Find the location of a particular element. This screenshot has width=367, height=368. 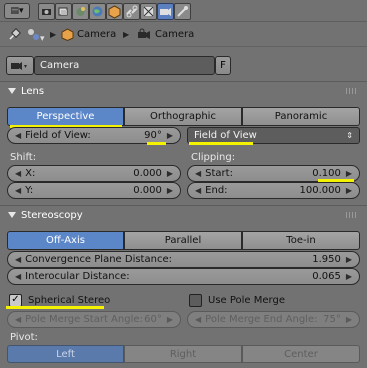

use-pole-merge-label: Use Pole Merge is located at coordinates (246, 300).